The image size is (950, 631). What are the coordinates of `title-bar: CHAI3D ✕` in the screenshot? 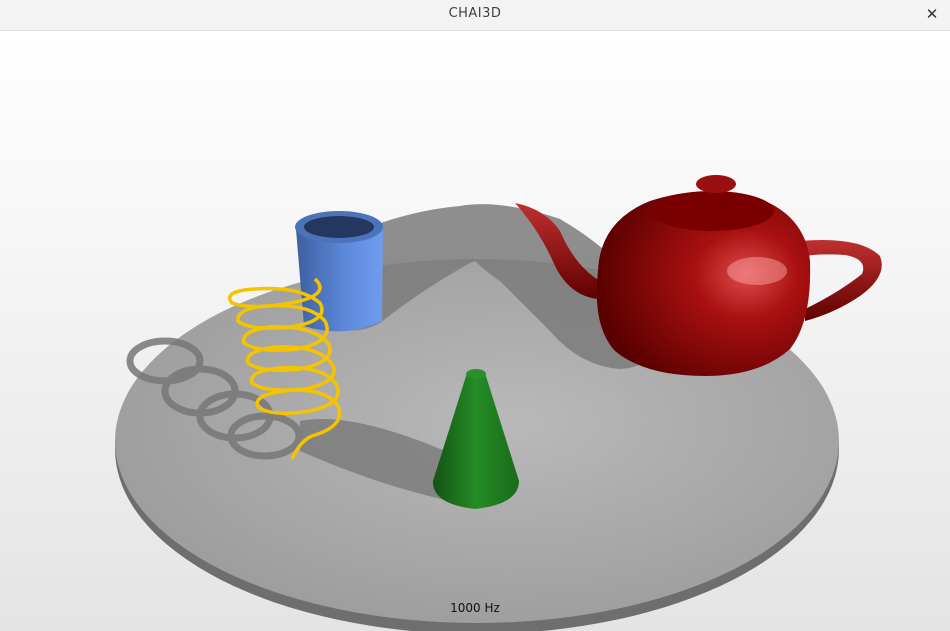 It's located at (475, 15).